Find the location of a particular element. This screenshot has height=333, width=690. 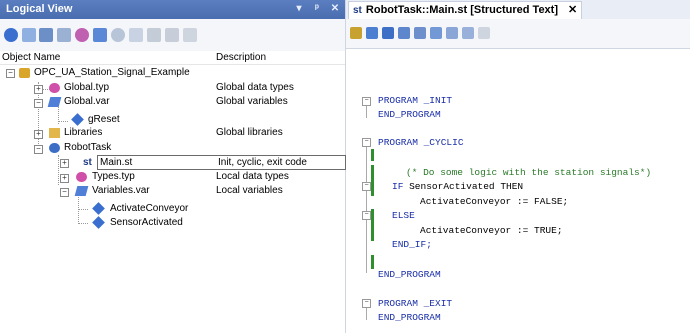

bookmark-icon is located at coordinates (484, 33).